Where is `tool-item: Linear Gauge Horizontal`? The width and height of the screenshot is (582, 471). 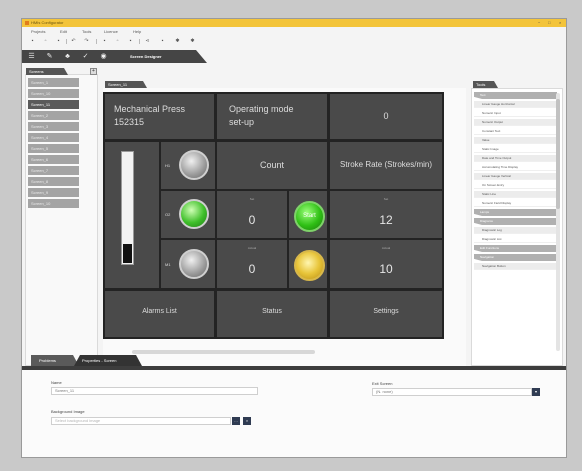 tool-item: Linear Gauge Horizontal is located at coordinates (515, 104).